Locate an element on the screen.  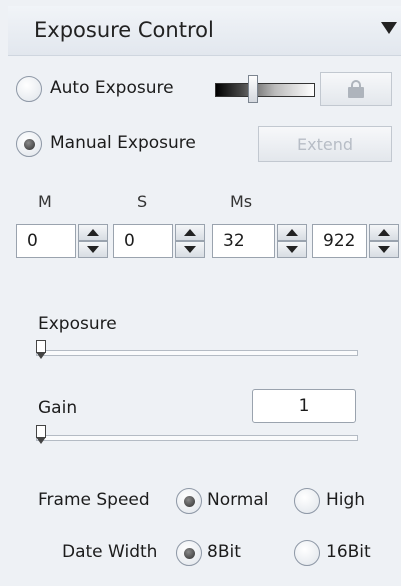
data-width-16bit-label: 16Bit is located at coordinates (348, 552).